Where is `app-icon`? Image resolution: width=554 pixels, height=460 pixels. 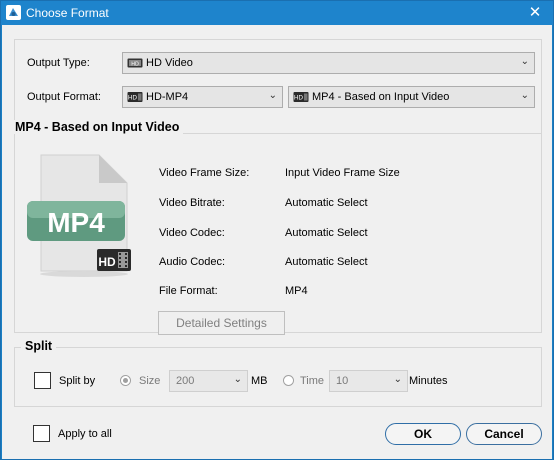 app-icon is located at coordinates (13, 12).